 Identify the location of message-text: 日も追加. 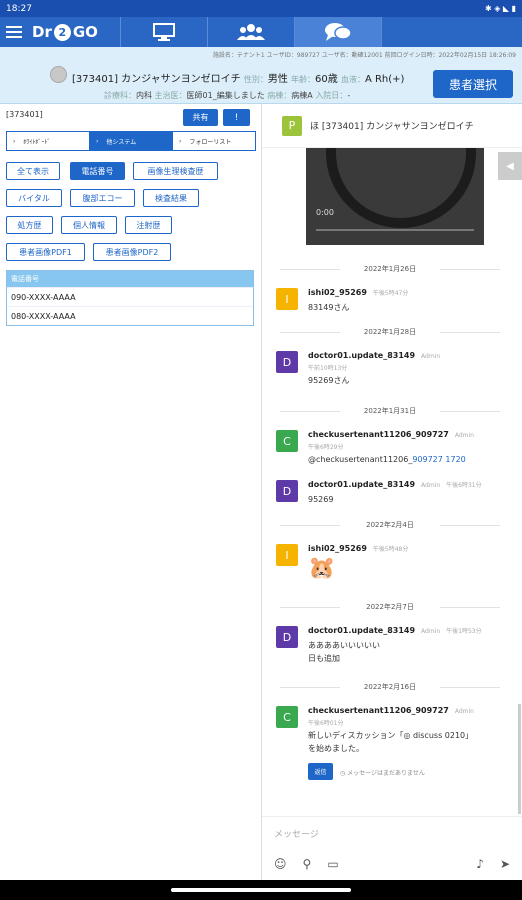
(324, 658).